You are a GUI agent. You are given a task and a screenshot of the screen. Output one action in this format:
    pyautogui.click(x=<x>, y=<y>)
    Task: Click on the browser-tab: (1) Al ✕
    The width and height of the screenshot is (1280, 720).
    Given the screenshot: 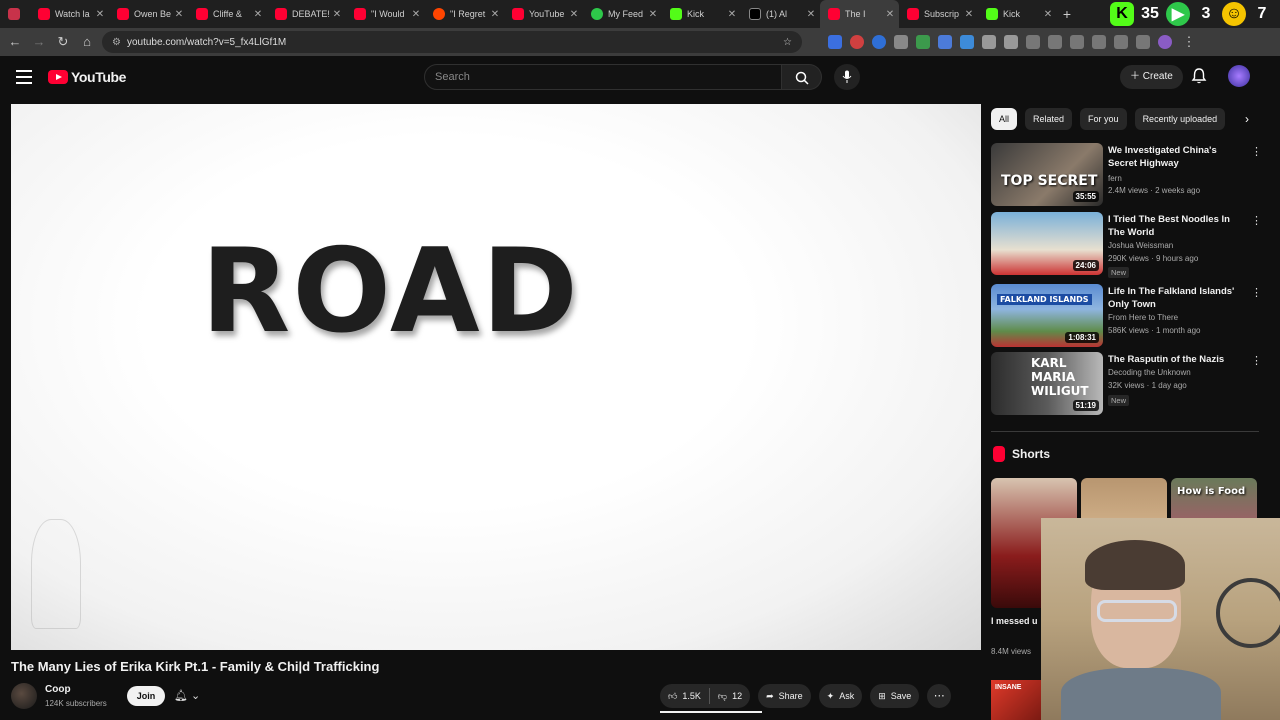 What is the action you would take?
    pyautogui.click(x=780, y=14)
    